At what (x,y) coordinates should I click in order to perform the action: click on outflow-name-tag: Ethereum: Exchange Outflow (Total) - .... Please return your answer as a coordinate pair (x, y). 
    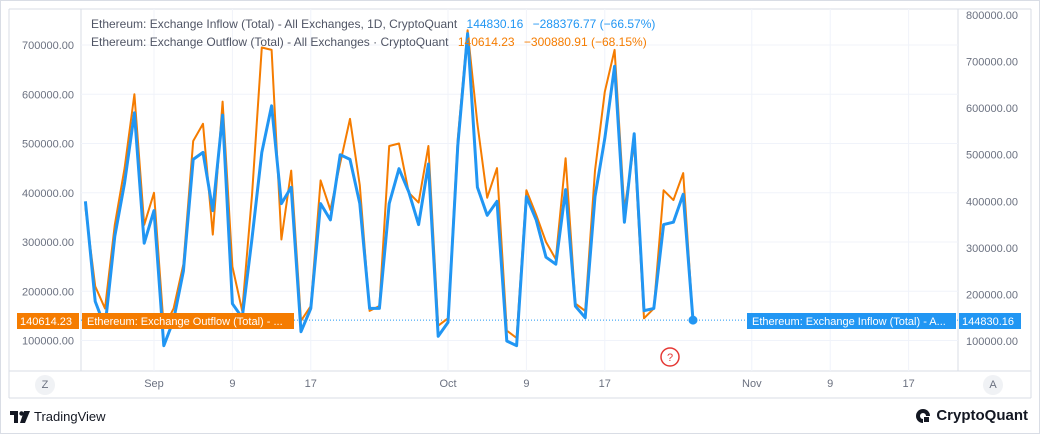
    Looking at the image, I should click on (188, 321).